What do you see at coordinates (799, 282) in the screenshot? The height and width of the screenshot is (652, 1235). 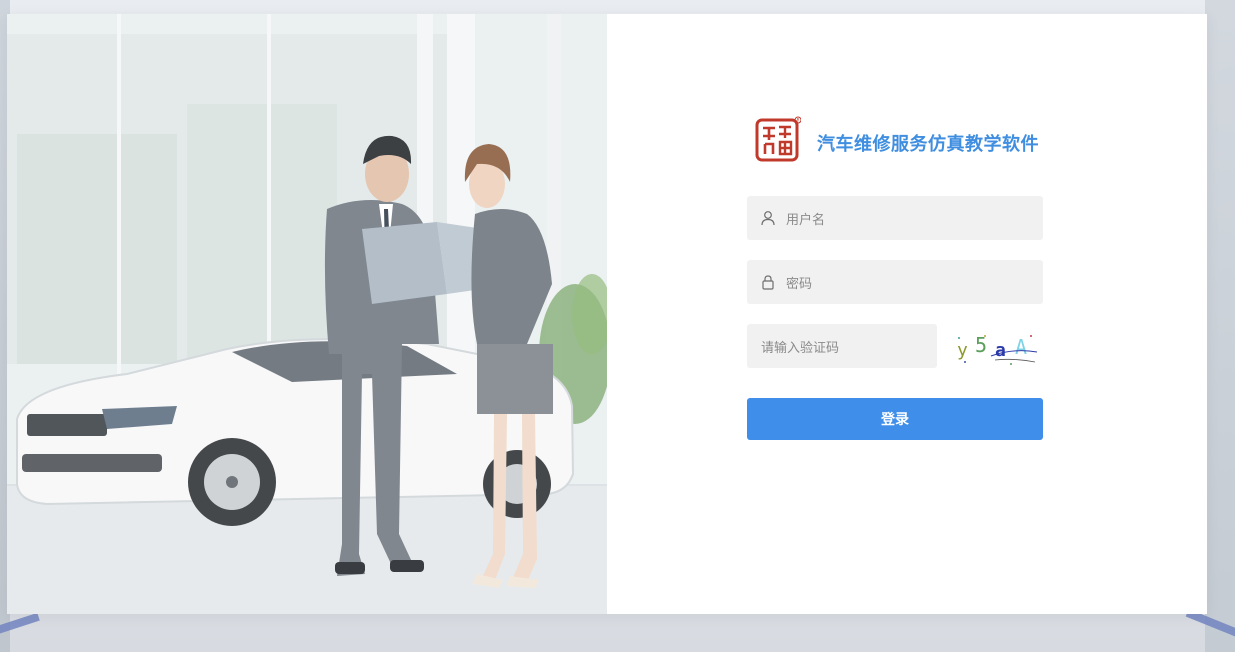 I see `password-input: 密码` at bounding box center [799, 282].